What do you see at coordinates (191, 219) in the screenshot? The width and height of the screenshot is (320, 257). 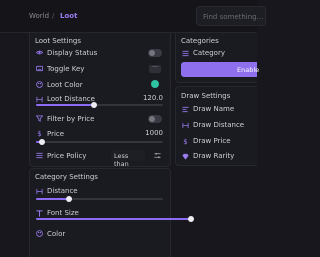 I see `font-size-slider-thumb` at bounding box center [191, 219].